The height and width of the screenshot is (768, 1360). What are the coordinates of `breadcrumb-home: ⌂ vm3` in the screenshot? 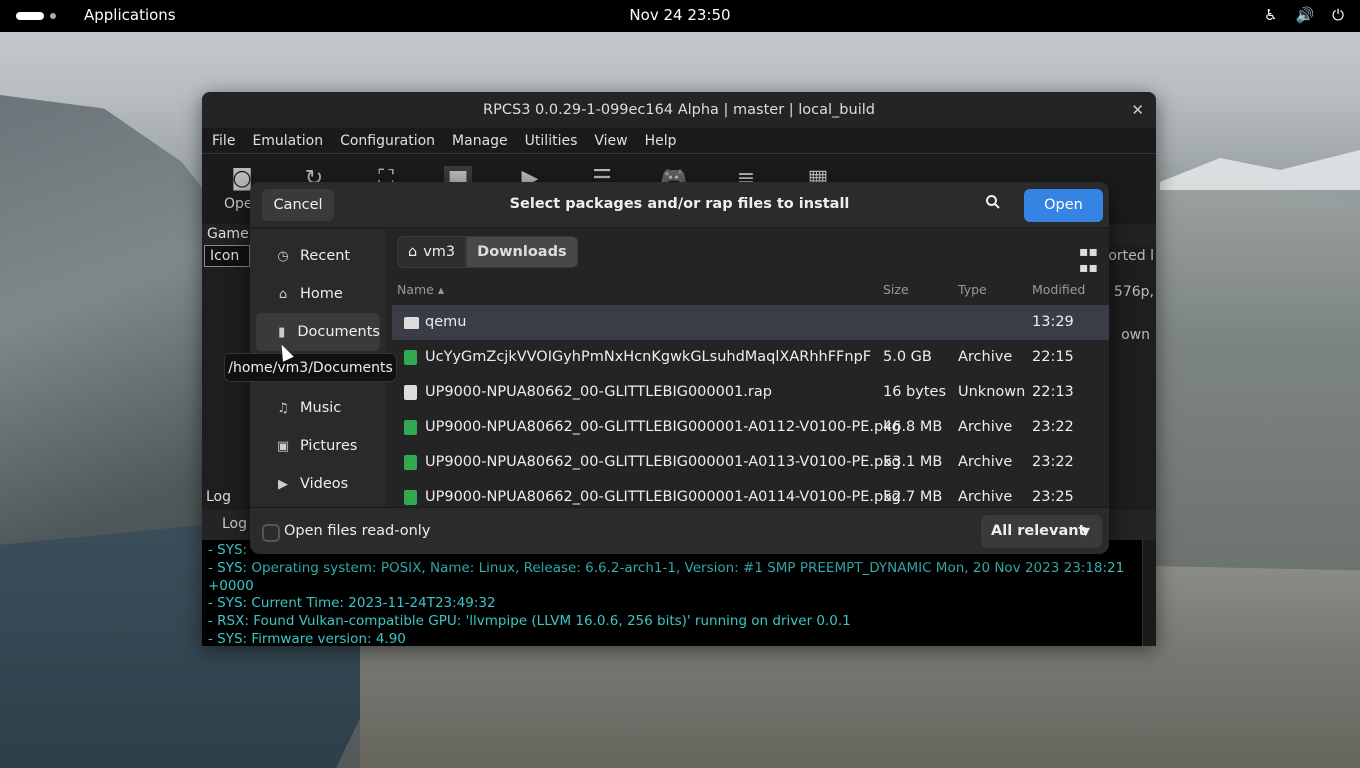 It's located at (432, 252).